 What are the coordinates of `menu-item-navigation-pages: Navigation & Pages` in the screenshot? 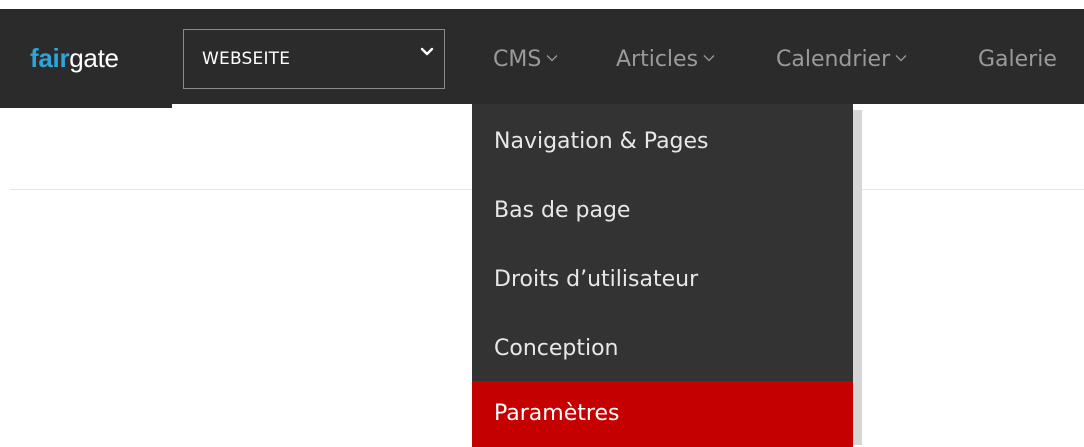 It's located at (662, 142).